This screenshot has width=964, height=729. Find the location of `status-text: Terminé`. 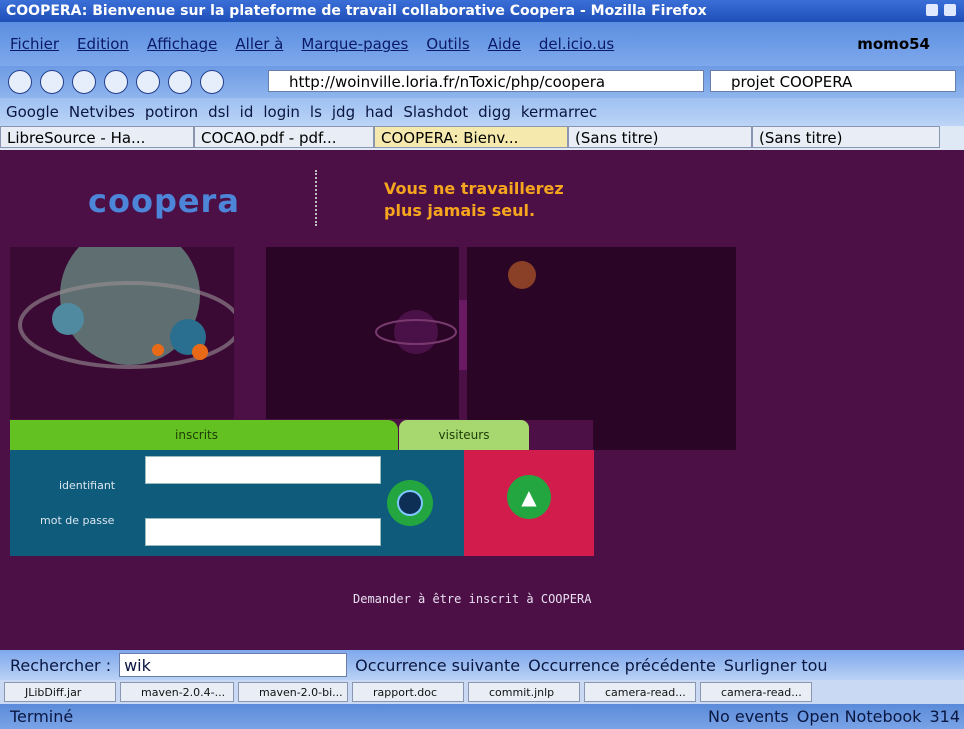

status-text: Terminé is located at coordinates (42, 716).